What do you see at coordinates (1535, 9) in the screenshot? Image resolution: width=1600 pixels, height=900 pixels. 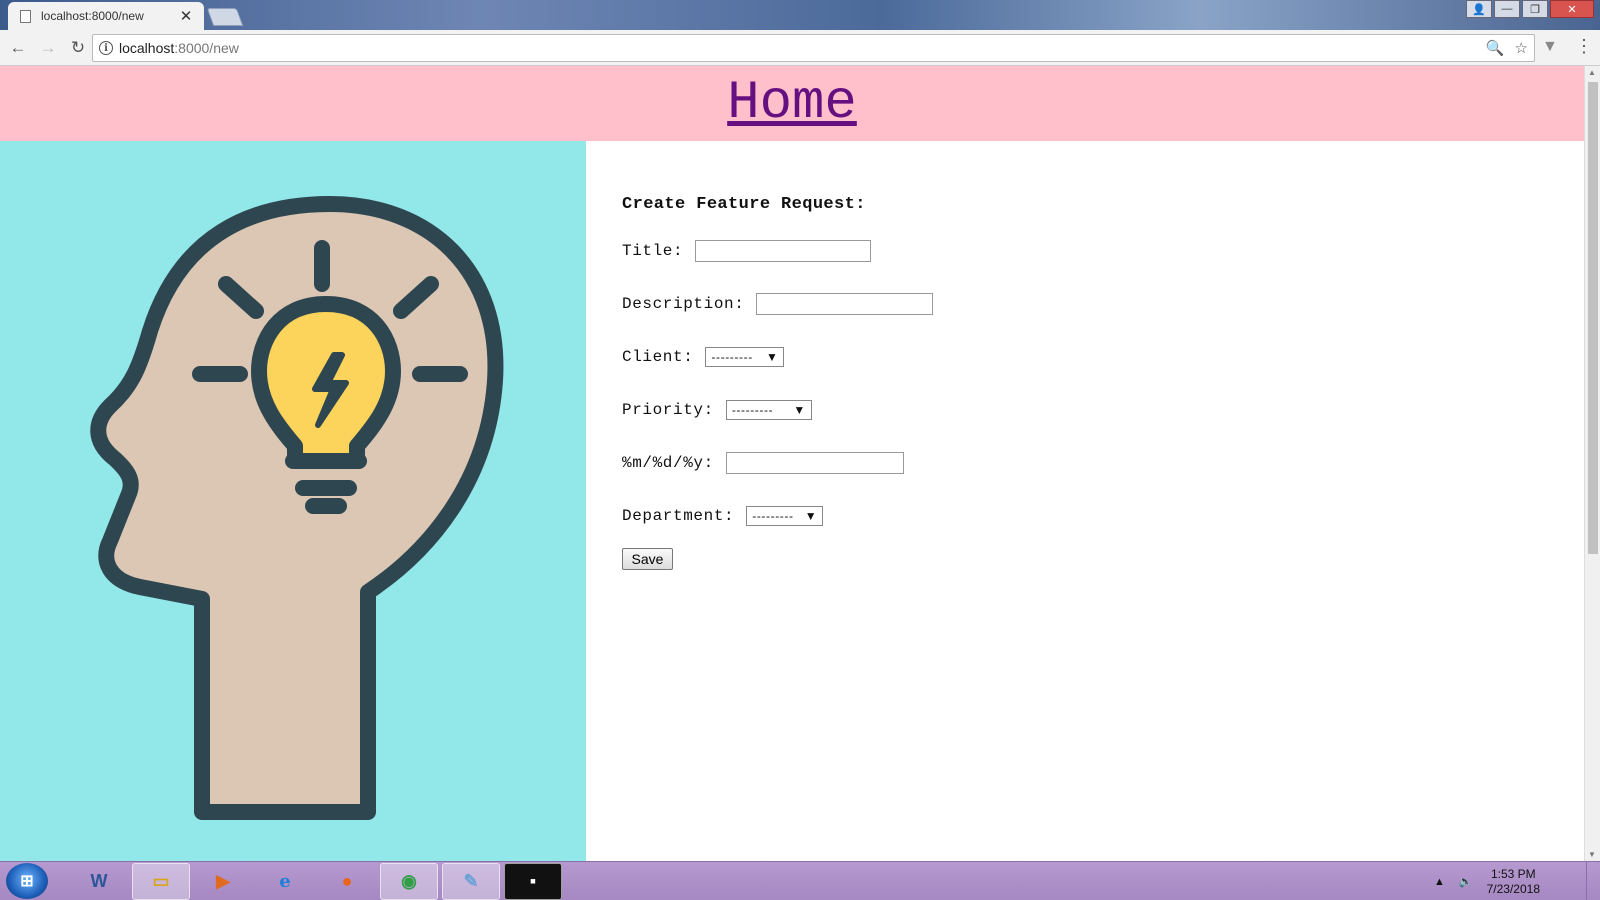 I see `restore-button: ❐` at bounding box center [1535, 9].